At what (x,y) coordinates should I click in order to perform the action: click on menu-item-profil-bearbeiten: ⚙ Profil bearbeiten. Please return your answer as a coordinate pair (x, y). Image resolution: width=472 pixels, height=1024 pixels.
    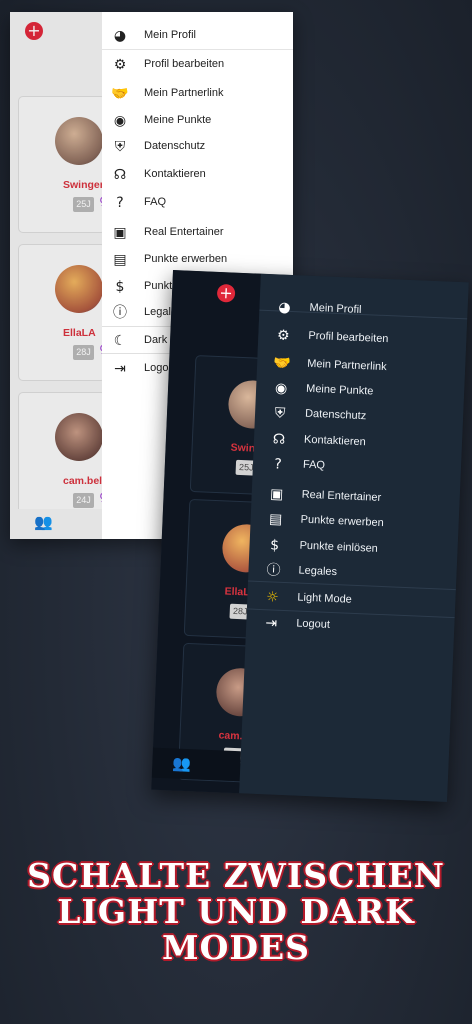
    Looking at the image, I should click on (197, 65).